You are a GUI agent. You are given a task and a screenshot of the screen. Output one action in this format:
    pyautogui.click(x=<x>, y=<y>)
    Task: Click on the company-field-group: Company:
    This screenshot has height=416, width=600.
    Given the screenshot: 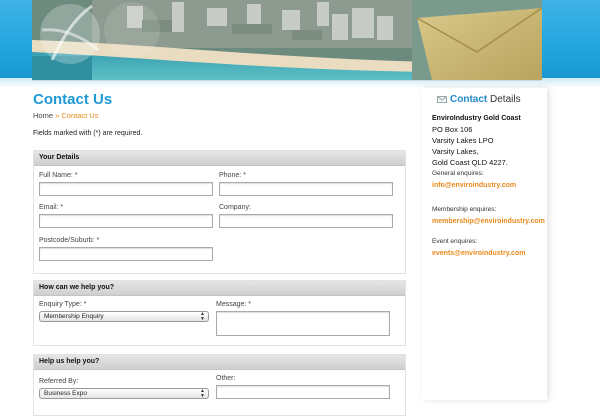 What is the action you would take?
    pyautogui.click(x=306, y=216)
    